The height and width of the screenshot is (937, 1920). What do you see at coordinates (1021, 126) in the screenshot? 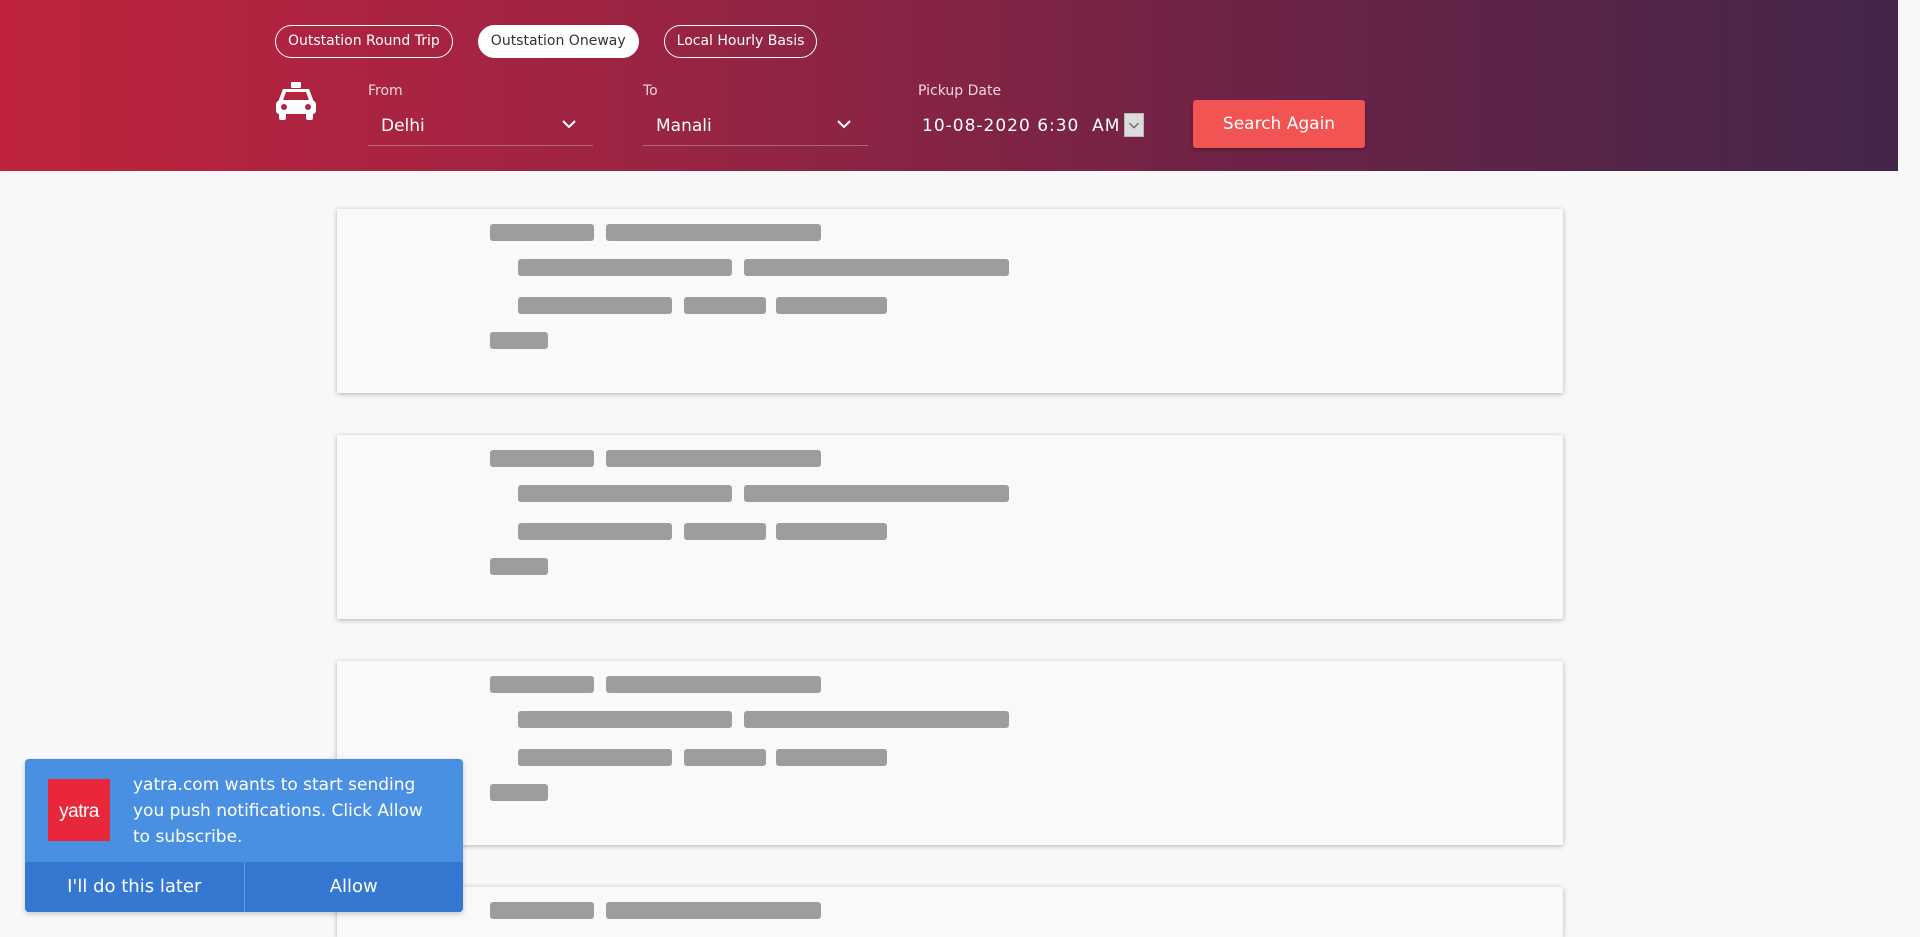
I see `pickup-date-value: 10-08-2020 6:30 AM` at bounding box center [1021, 126].